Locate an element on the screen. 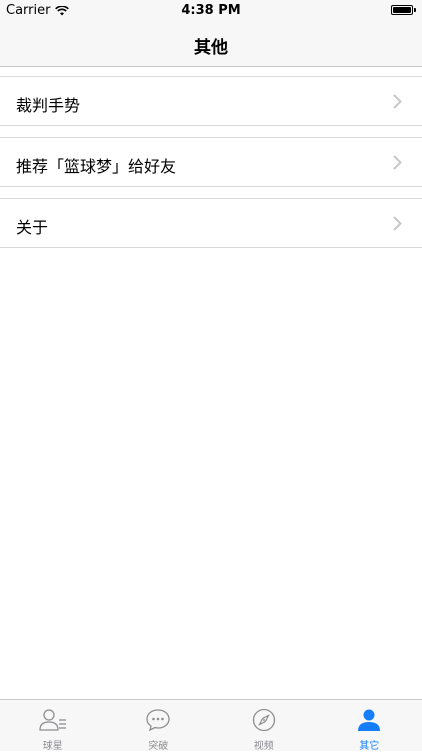  person-icon is located at coordinates (369, 720).